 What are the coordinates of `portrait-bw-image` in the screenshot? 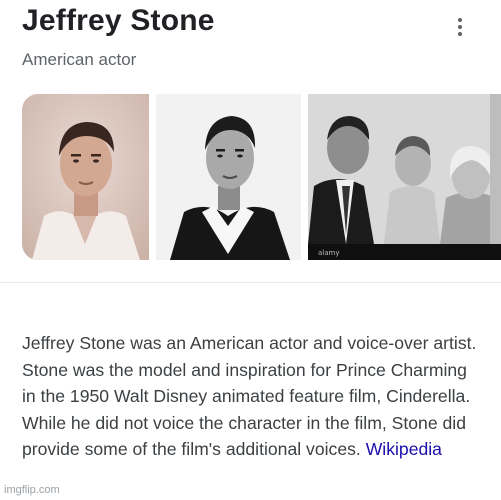 It's located at (228, 177).